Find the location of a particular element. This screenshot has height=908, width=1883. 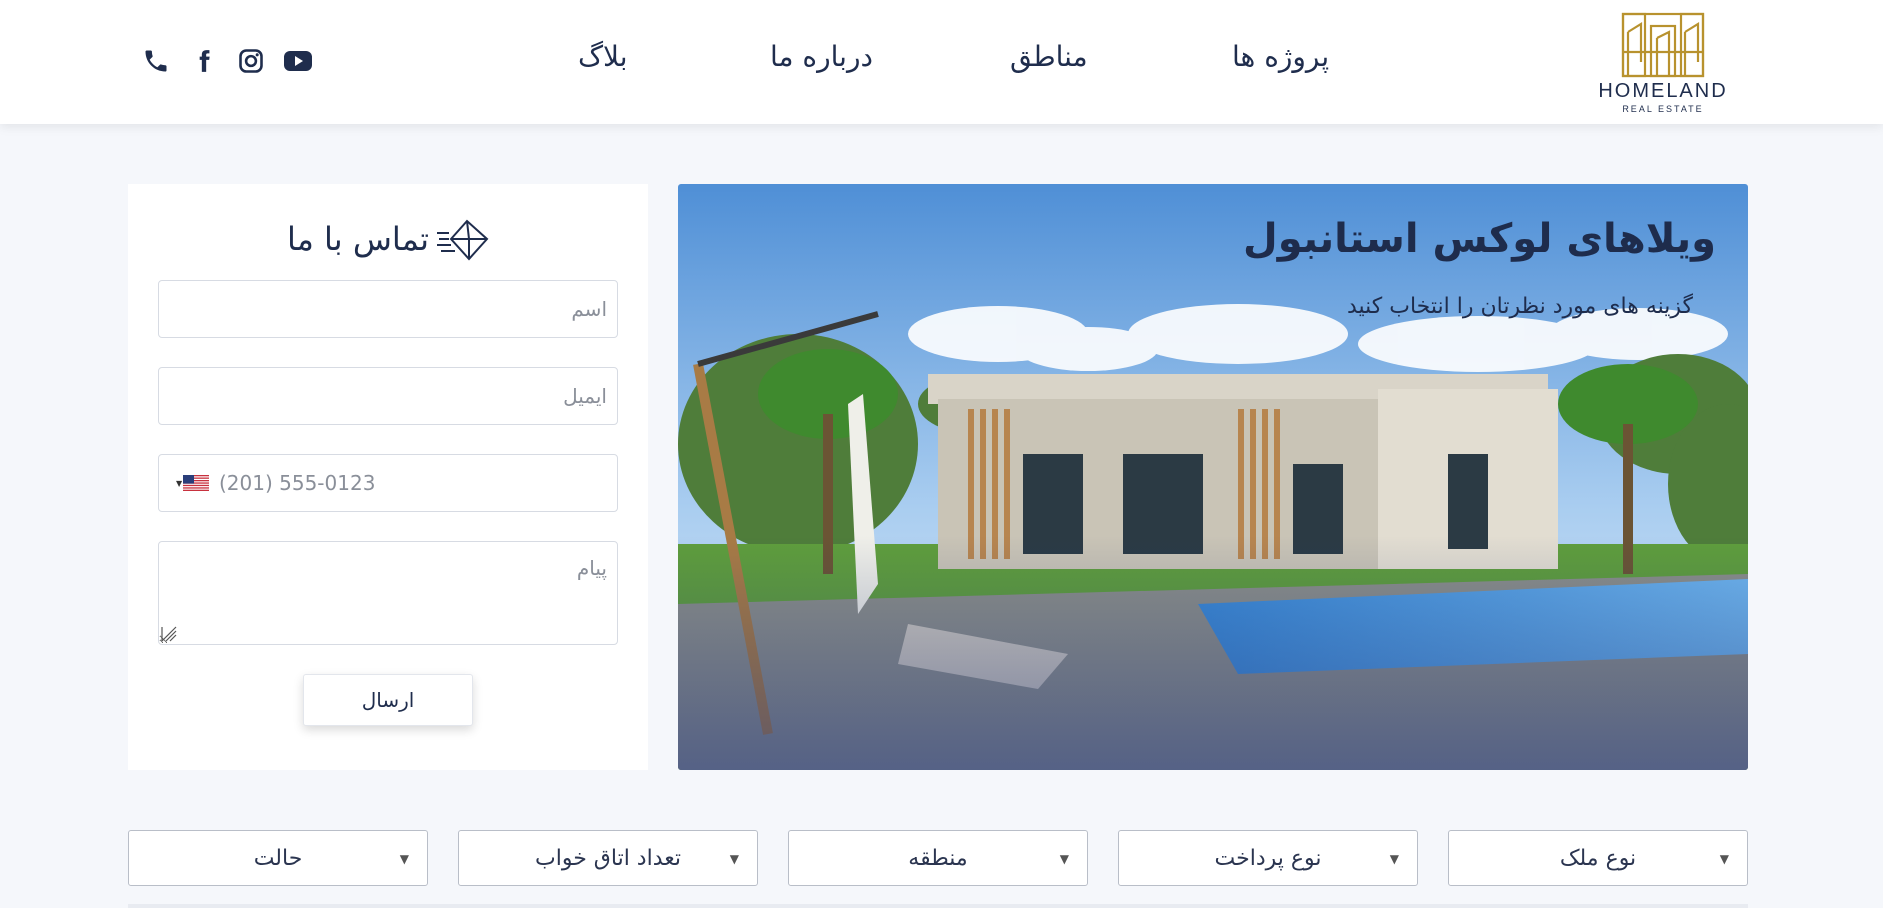

nav-about: درباره ما is located at coordinates (821, 60).